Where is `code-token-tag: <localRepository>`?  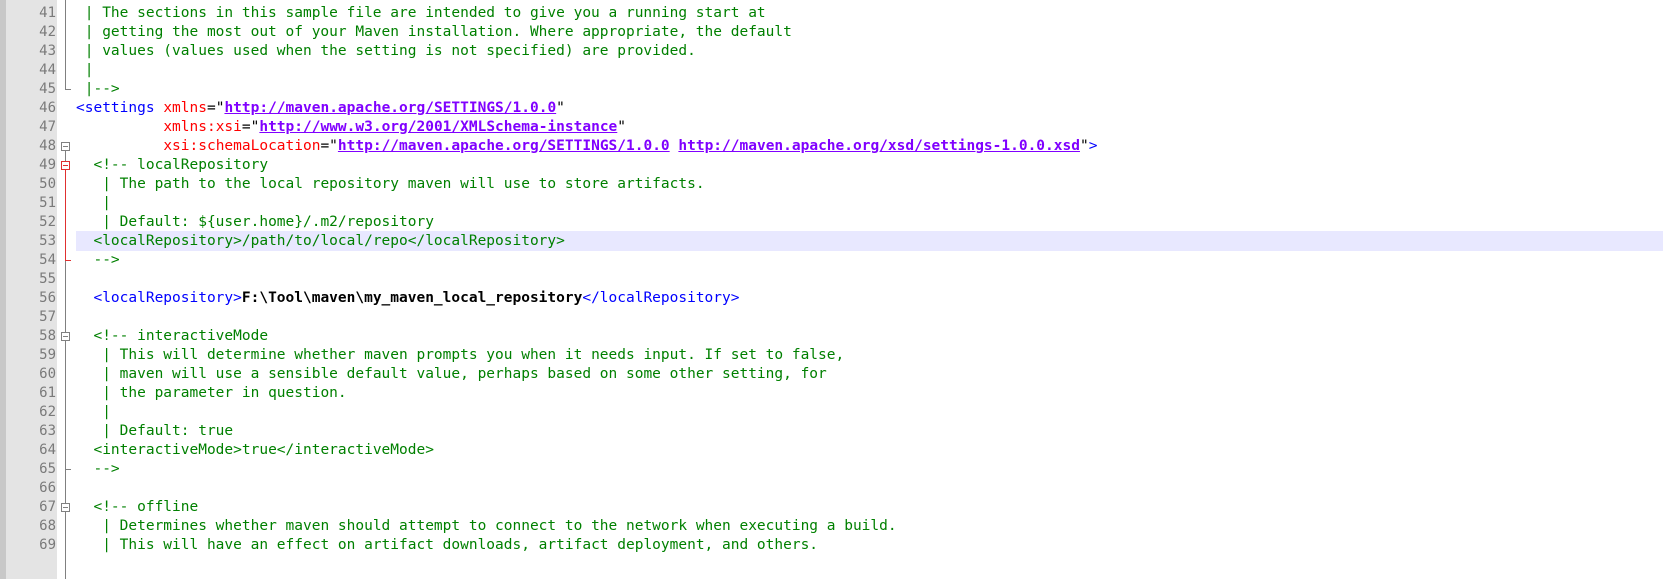
code-token-tag: <localRepository> is located at coordinates (167, 298).